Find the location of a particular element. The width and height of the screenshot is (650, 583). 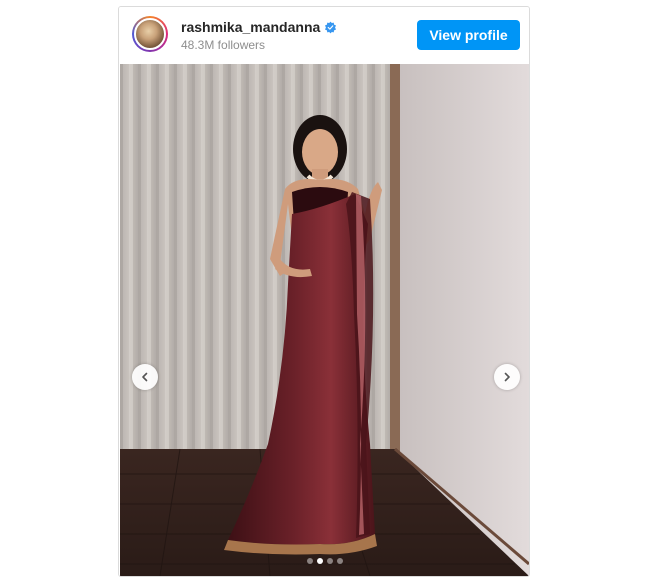

chevron-left-icon is located at coordinates (145, 377).